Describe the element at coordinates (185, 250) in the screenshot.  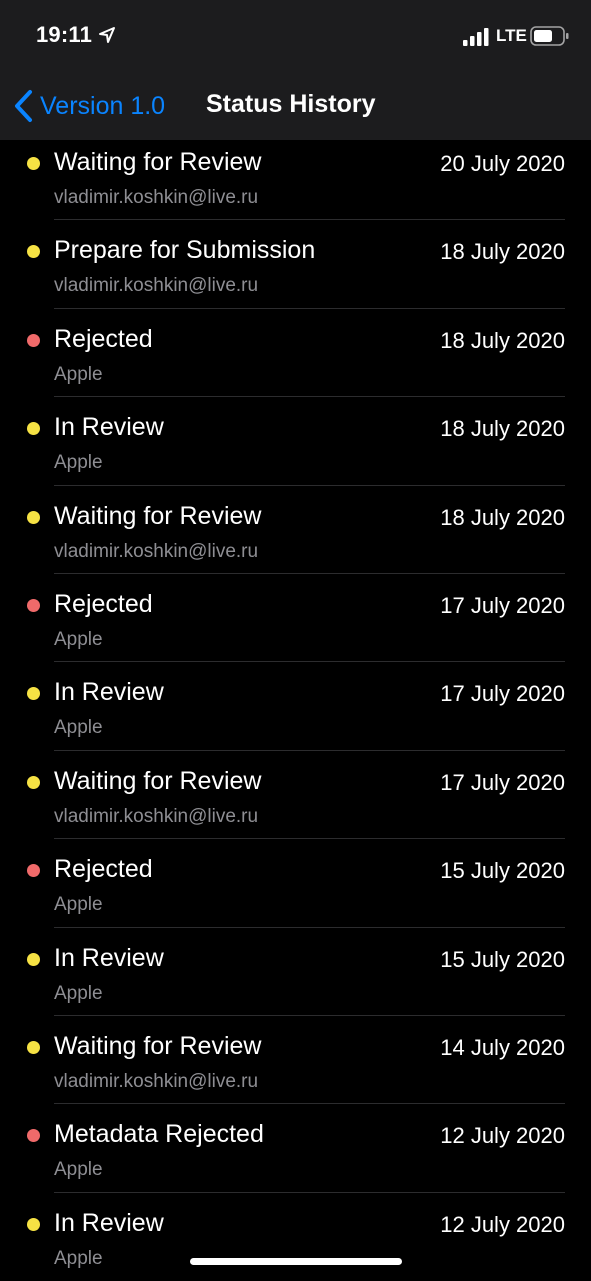
I see `status-title: Prepare for Submission` at that location.